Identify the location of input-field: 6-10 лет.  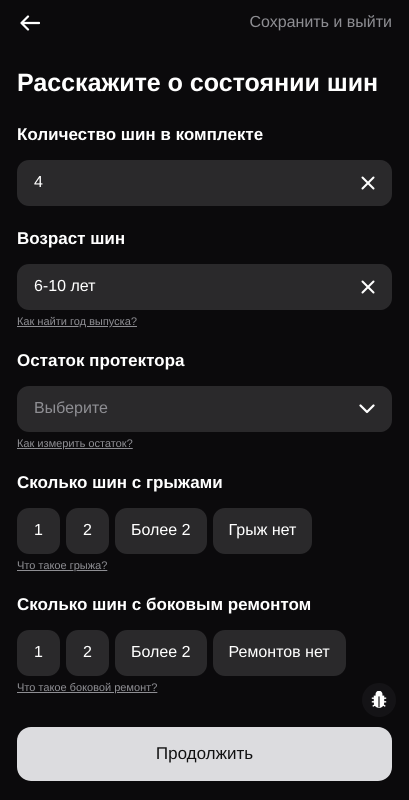
(204, 287).